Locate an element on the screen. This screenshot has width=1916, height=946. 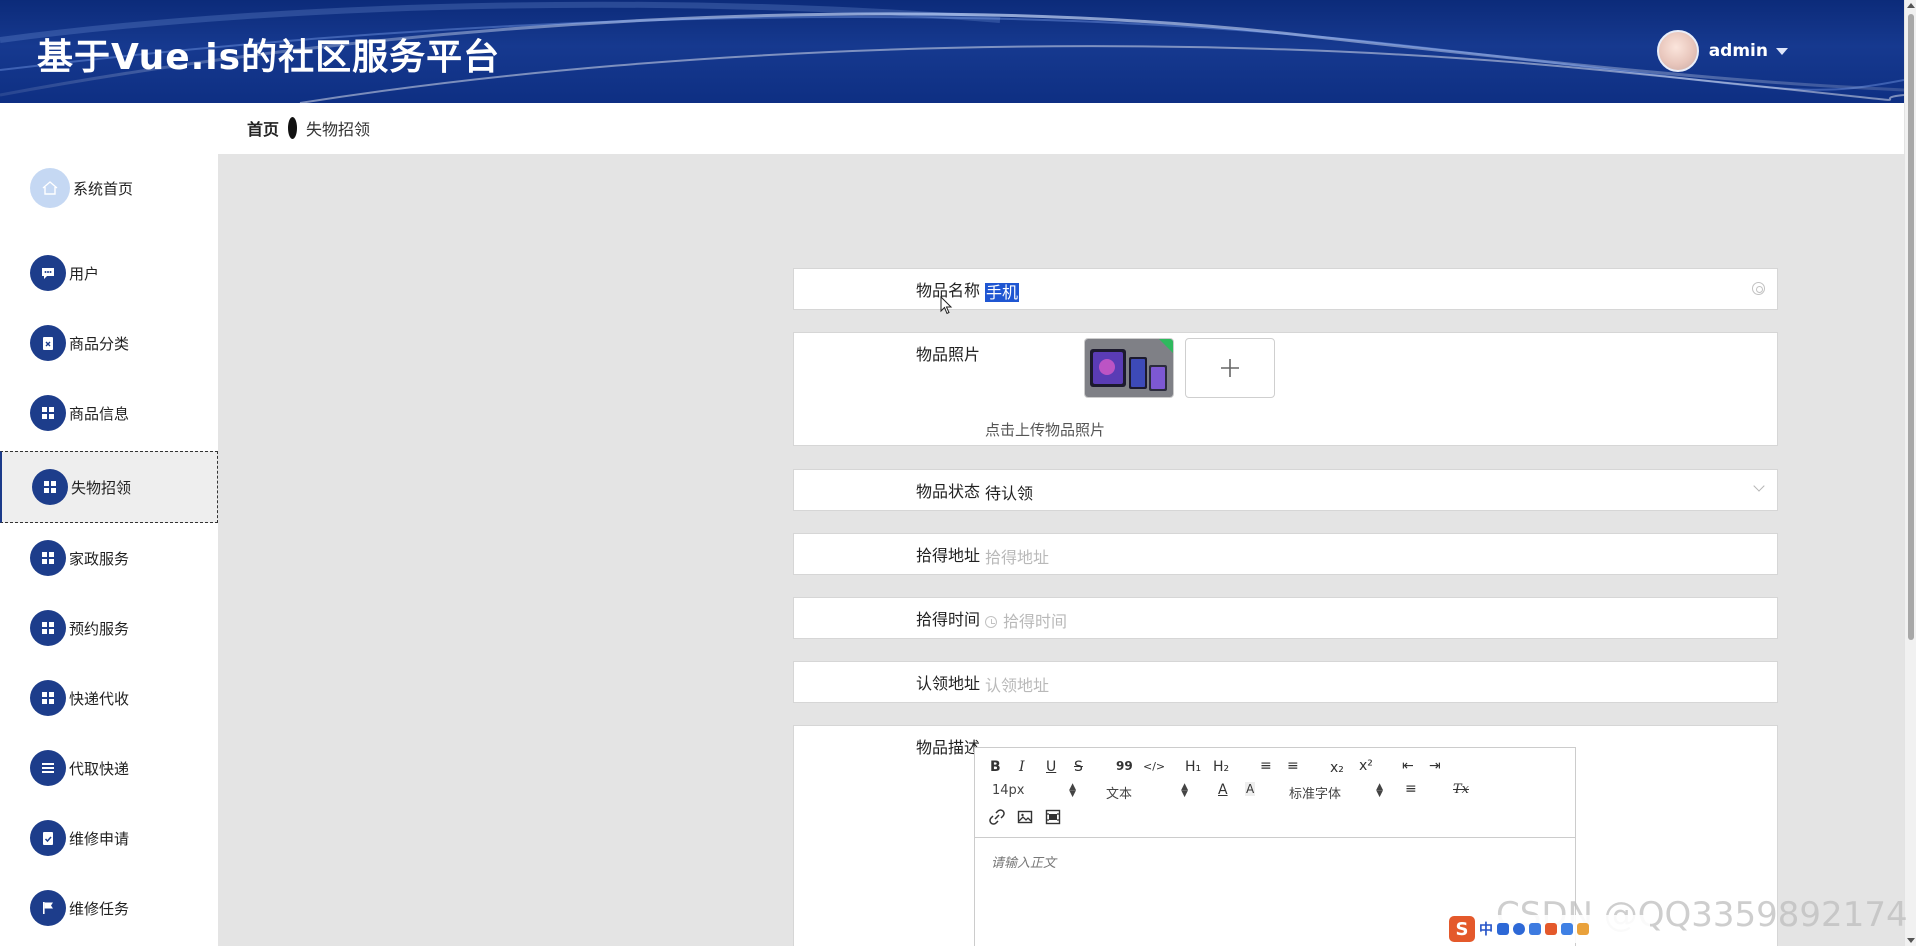
pickup-address-label: 拾得地址 is located at coordinates (947, 555).